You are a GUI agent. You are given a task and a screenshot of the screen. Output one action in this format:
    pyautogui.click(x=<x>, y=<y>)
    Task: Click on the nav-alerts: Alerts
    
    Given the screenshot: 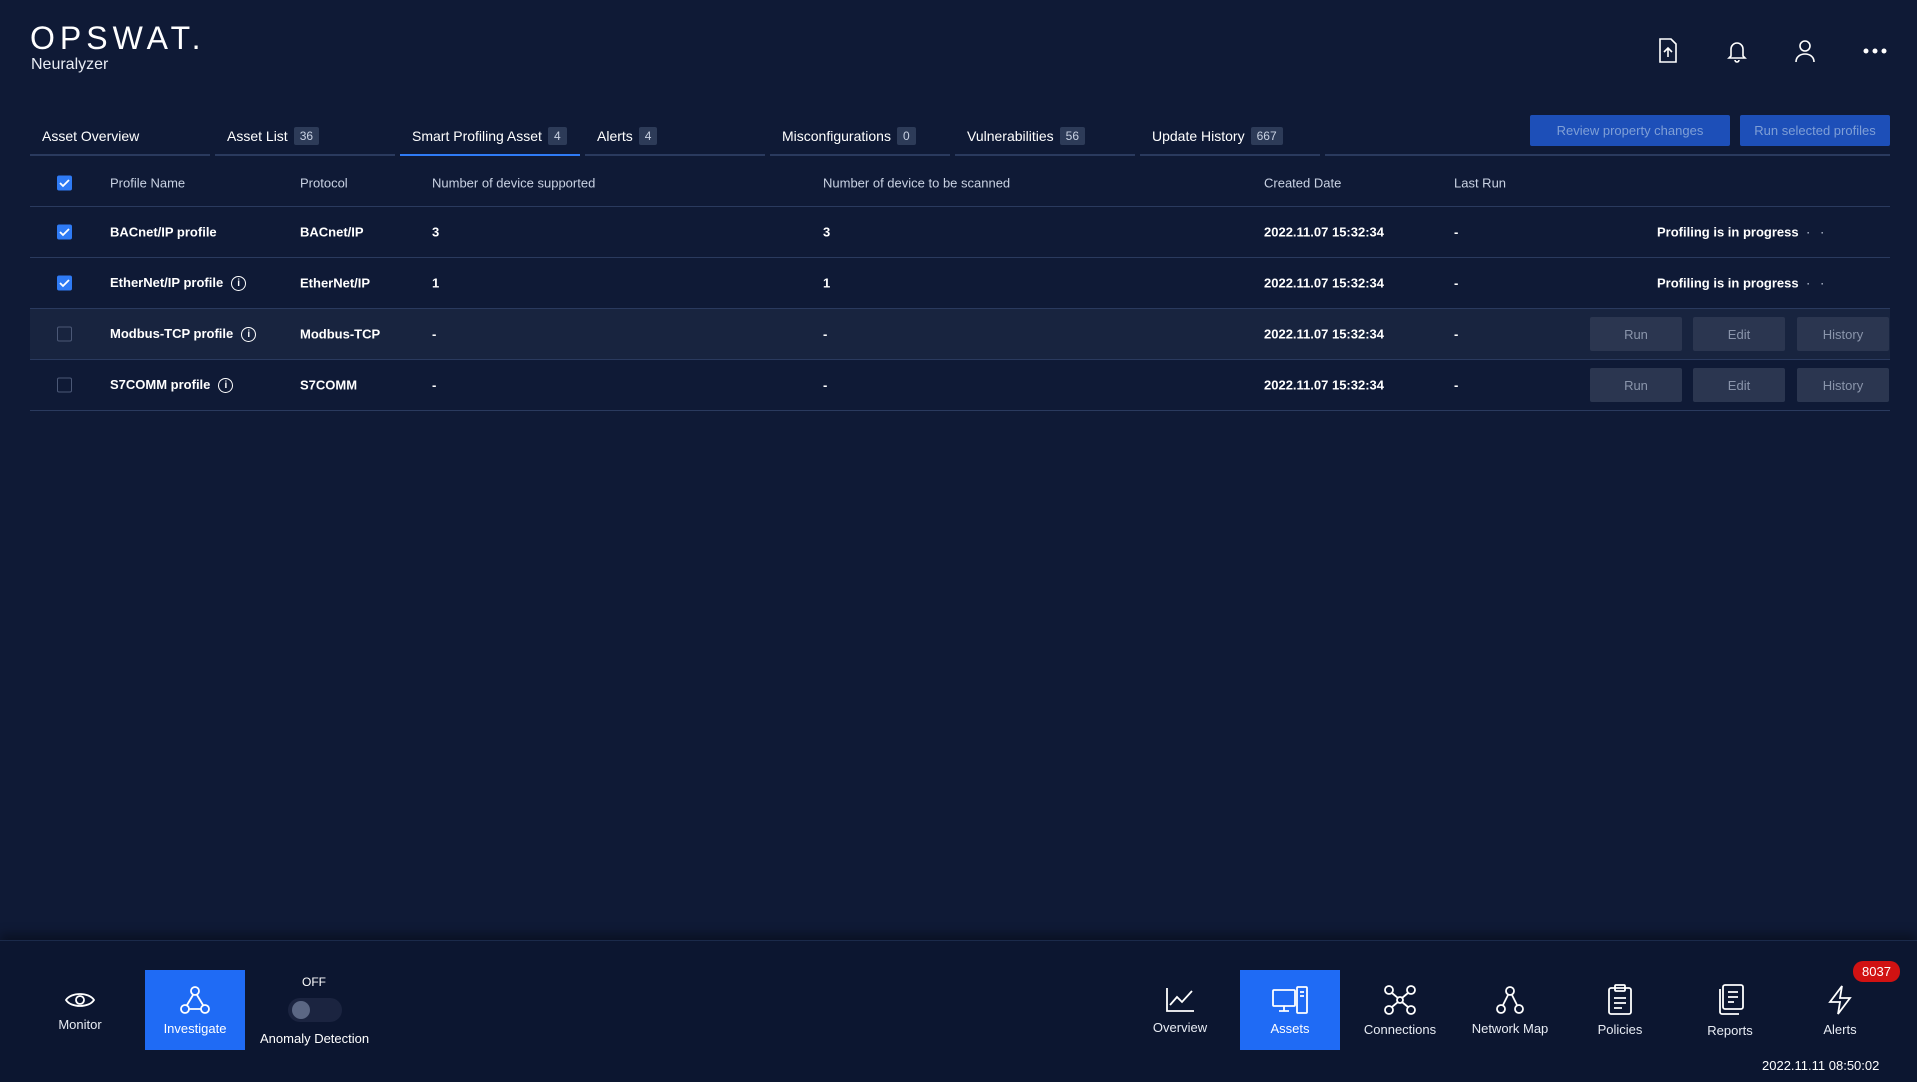 What is the action you would take?
    pyautogui.click(x=1840, y=1010)
    